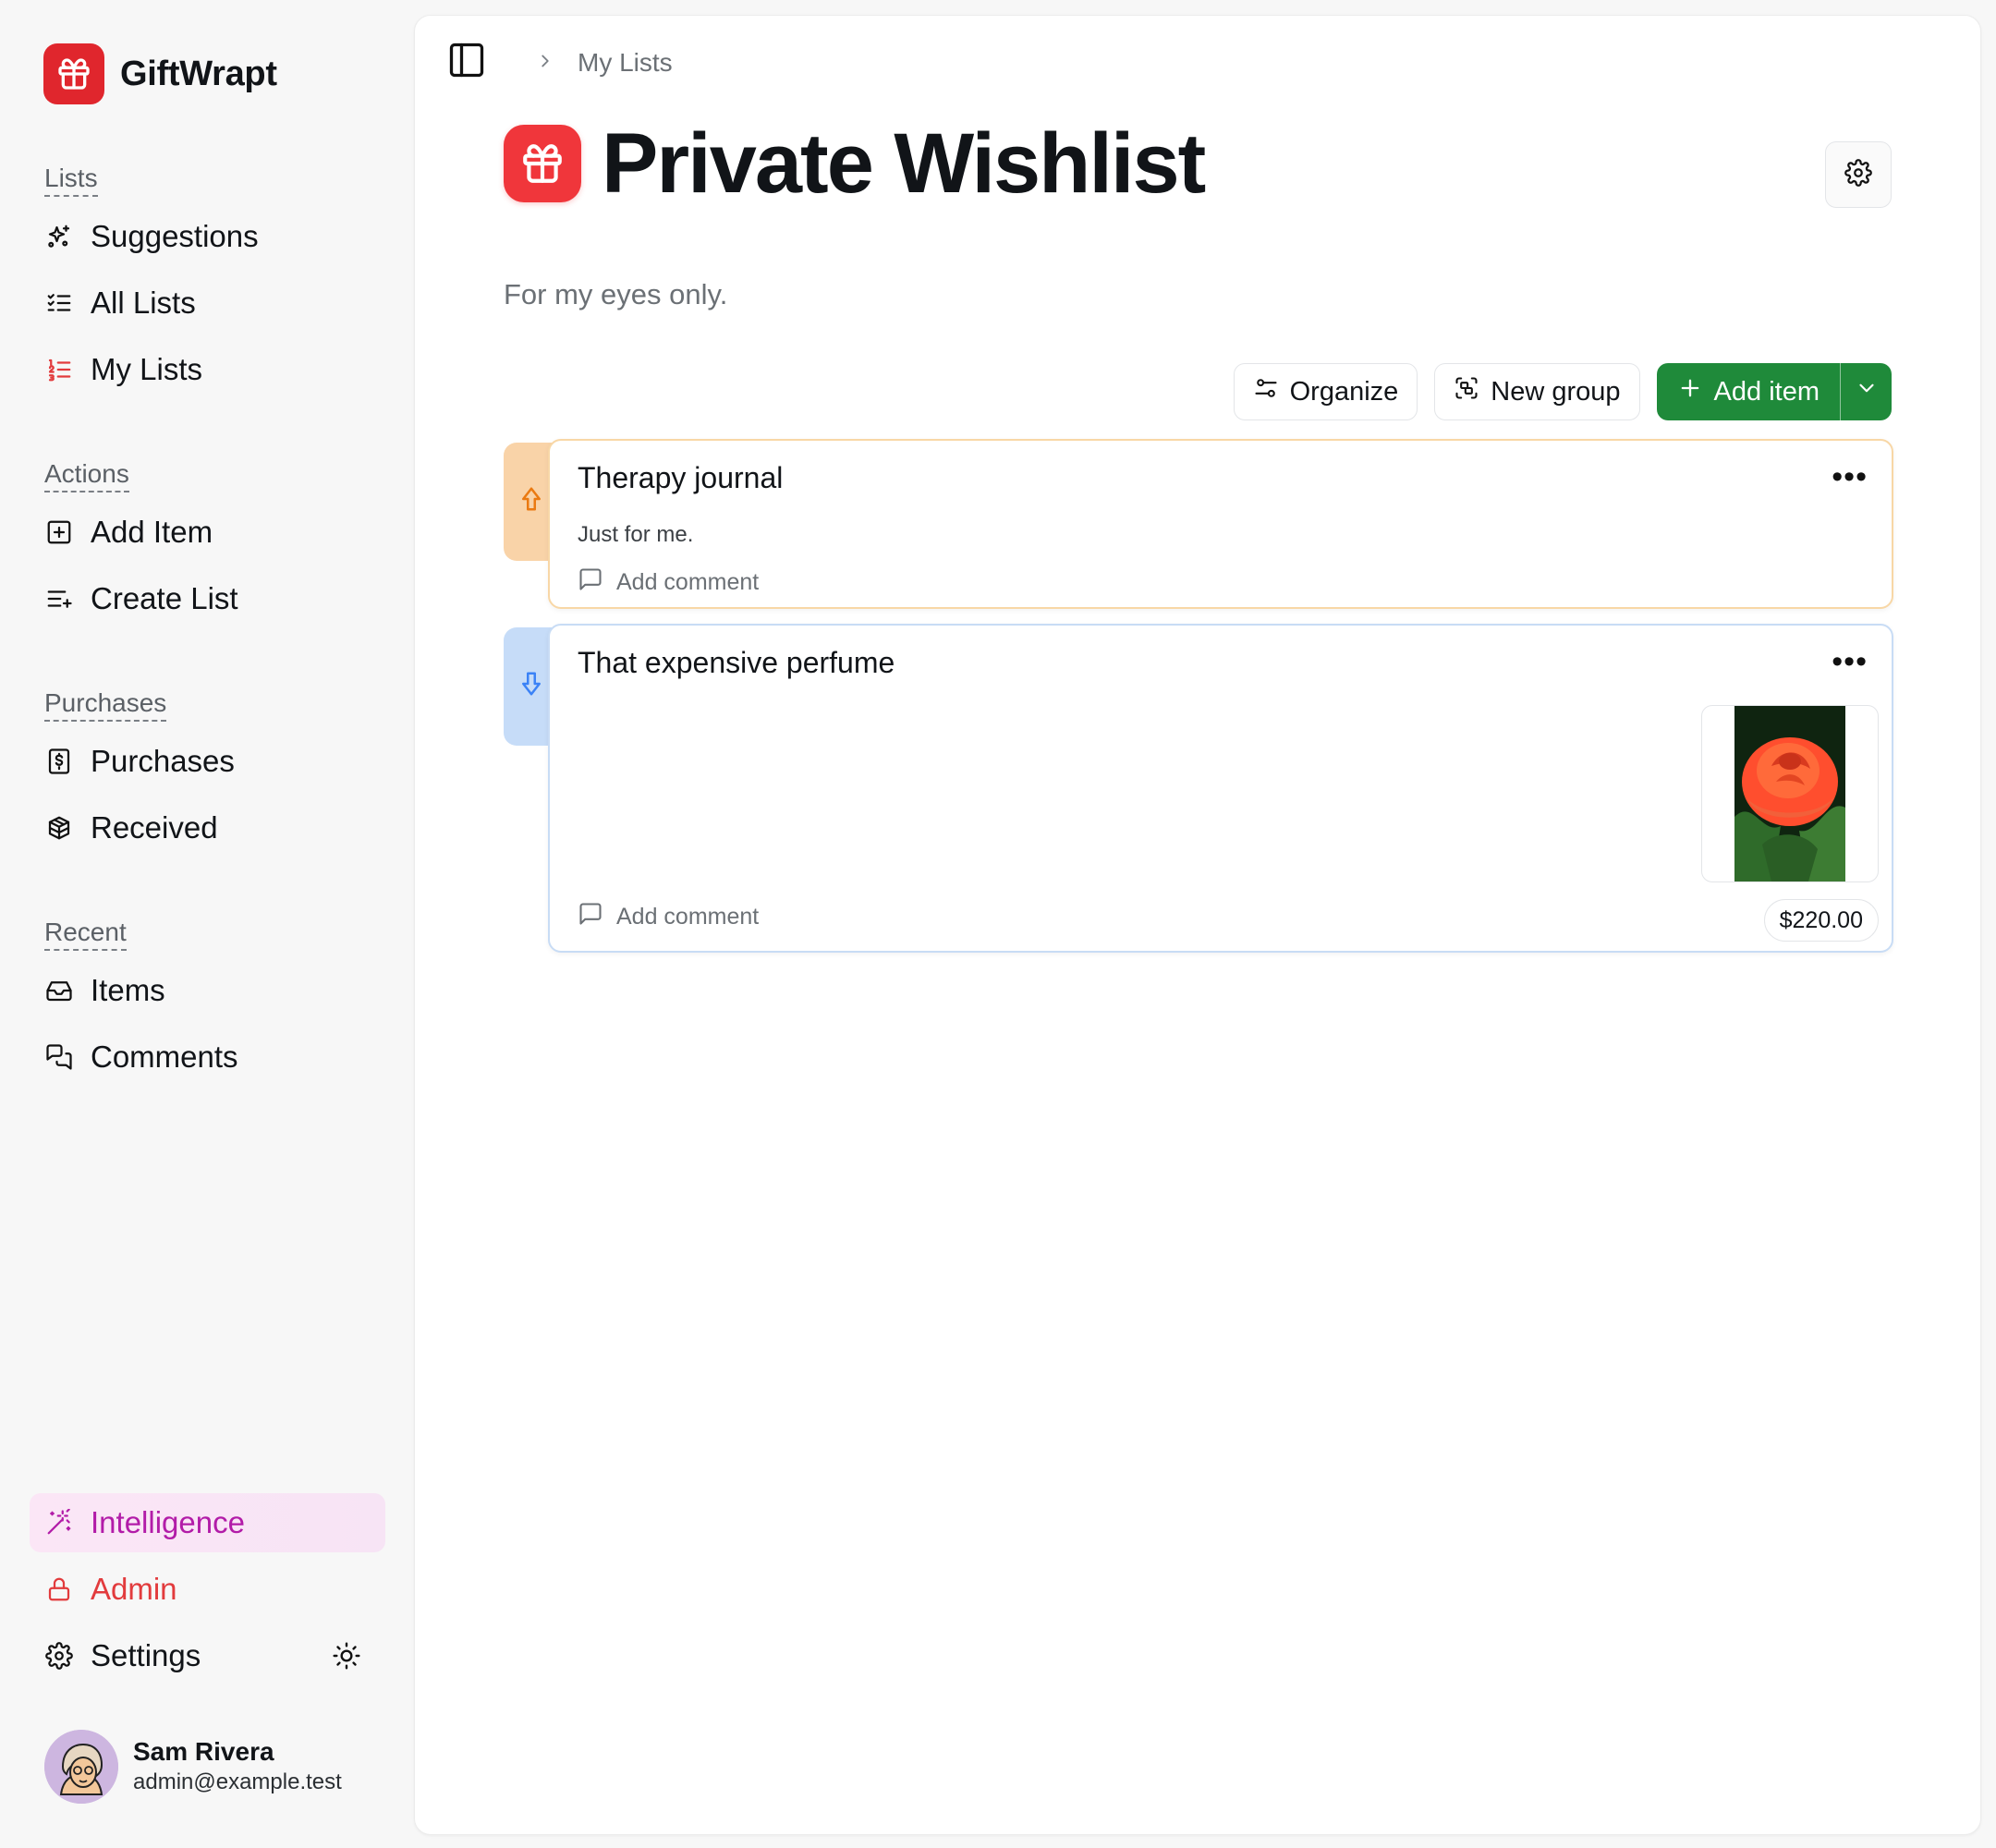  I want to click on package-icon, so click(59, 828).